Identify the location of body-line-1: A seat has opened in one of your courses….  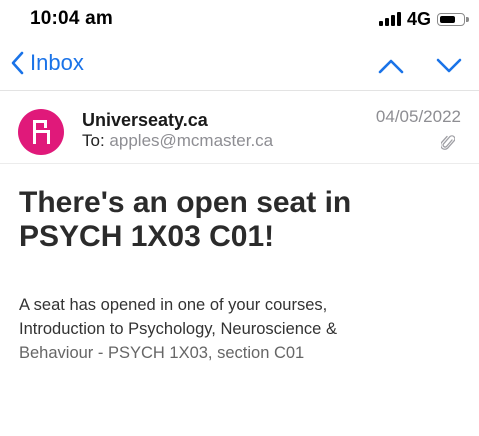
(173, 305).